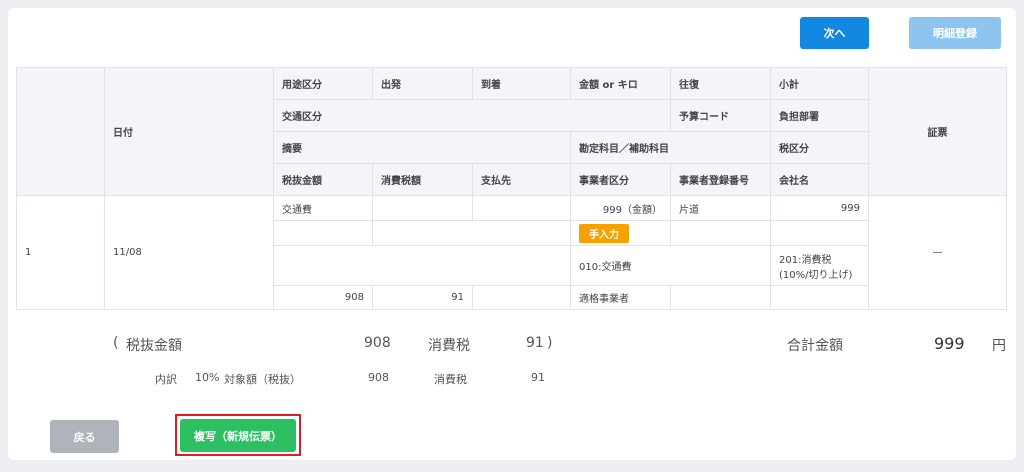 Image resolution: width=1024 pixels, height=472 pixels. Describe the element at coordinates (84, 436) in the screenshot. I see `back-button: 戻る` at that location.